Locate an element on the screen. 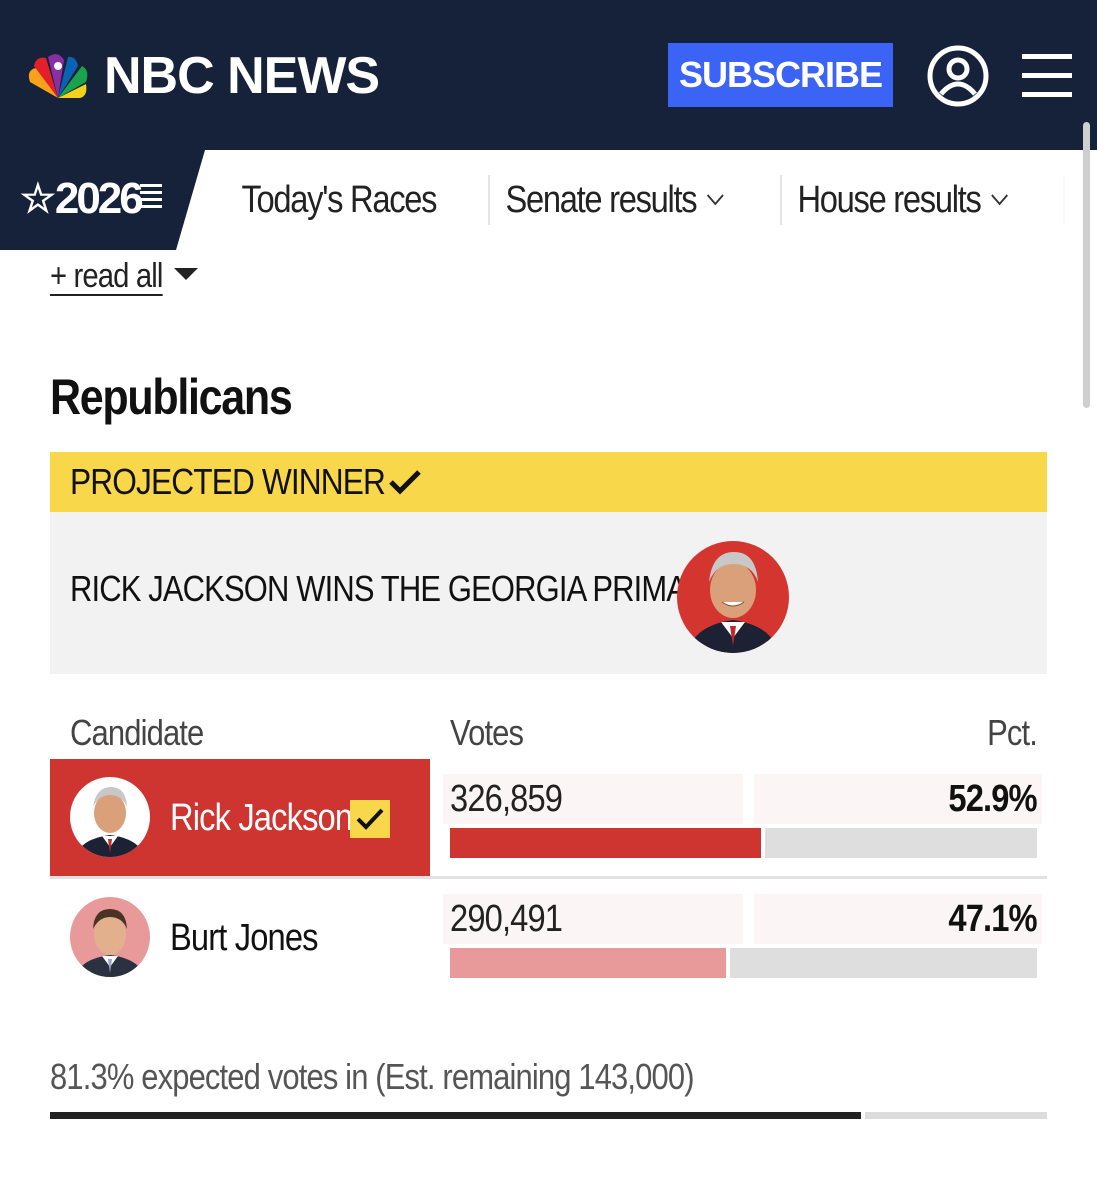  flag-stripes-icon is located at coordinates (151, 199).